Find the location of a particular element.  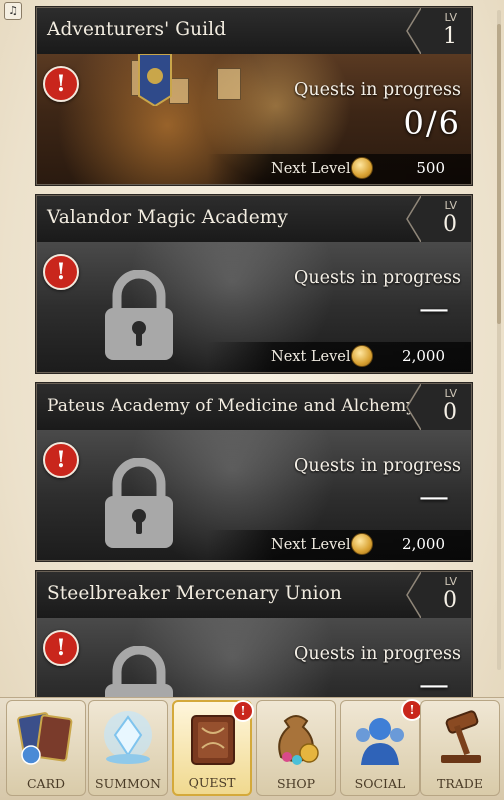

nav-tab-social: ! SOCIAL is located at coordinates (381, 747).